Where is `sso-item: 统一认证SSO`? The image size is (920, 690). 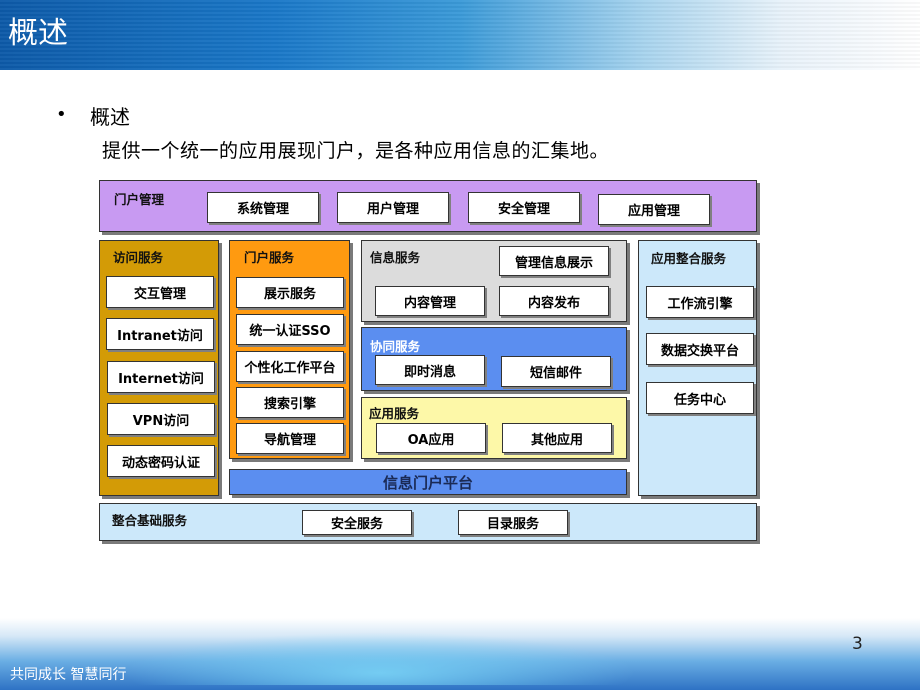 sso-item: 统一认证SSO is located at coordinates (290, 329).